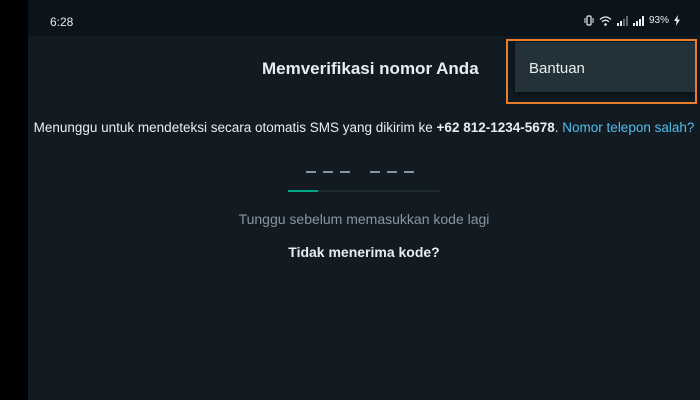  I want to click on resend-wait-text: Tunggu sebelum memasukkan kode lagi, so click(364, 219).